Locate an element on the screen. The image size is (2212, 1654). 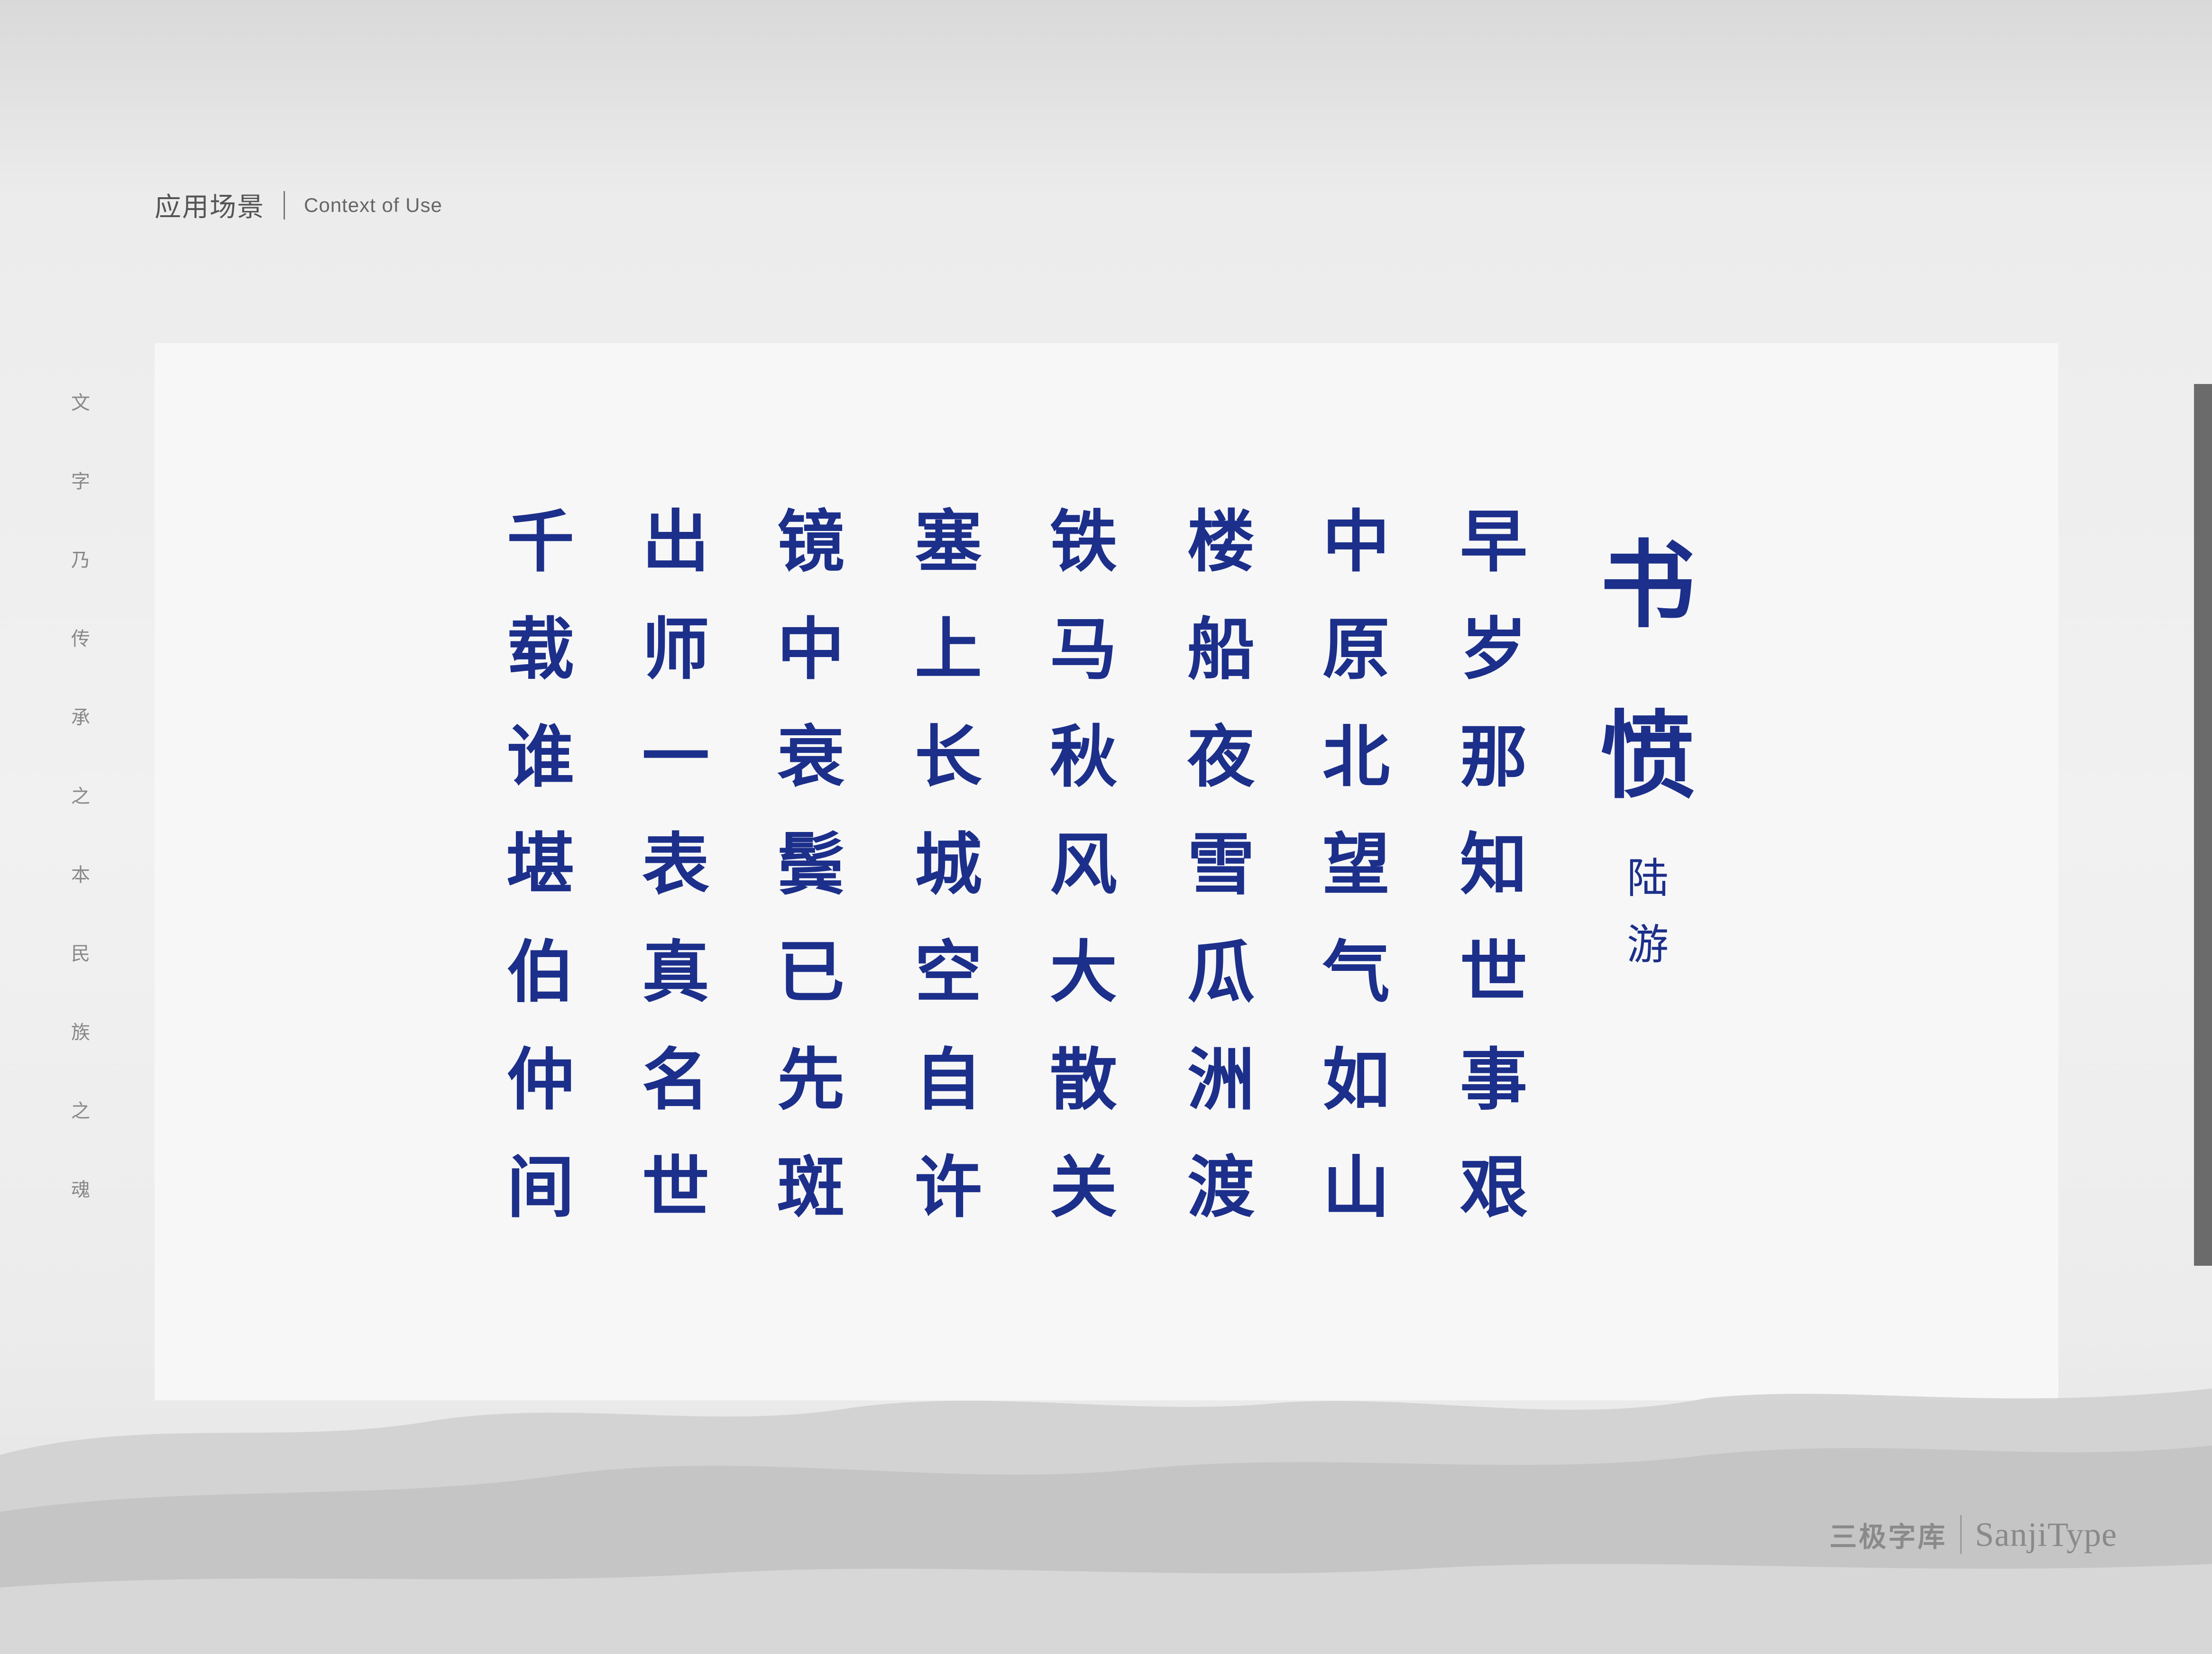
poem-char: 斑 is located at coordinates (810, 1187).